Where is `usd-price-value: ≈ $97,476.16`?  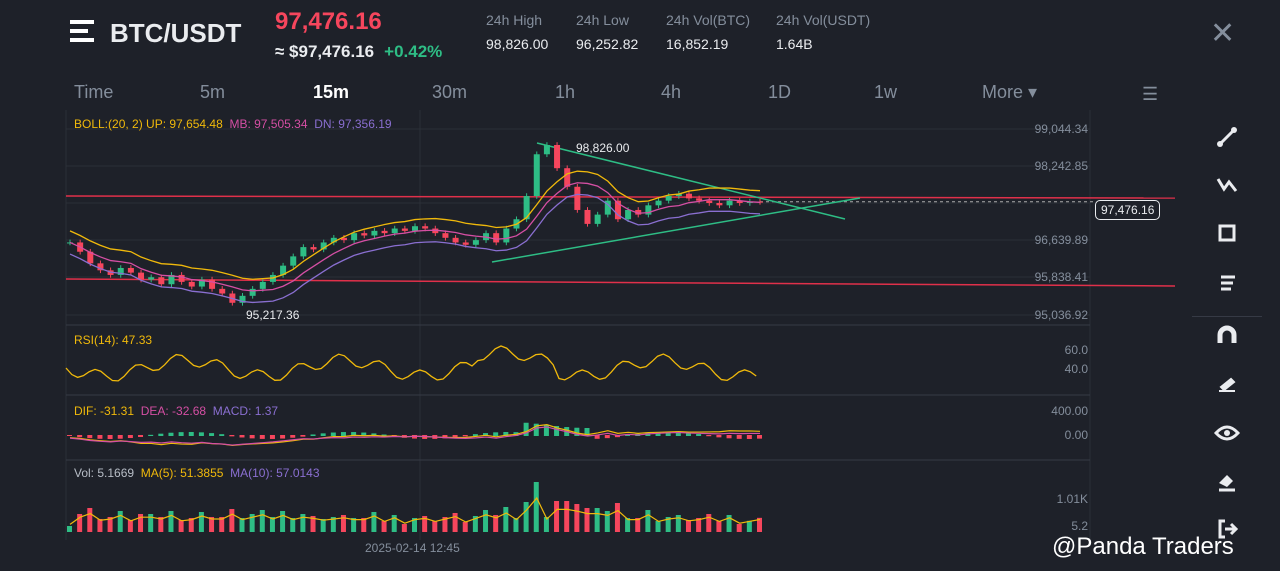 usd-price-value: ≈ $97,476.16 is located at coordinates (325, 51).